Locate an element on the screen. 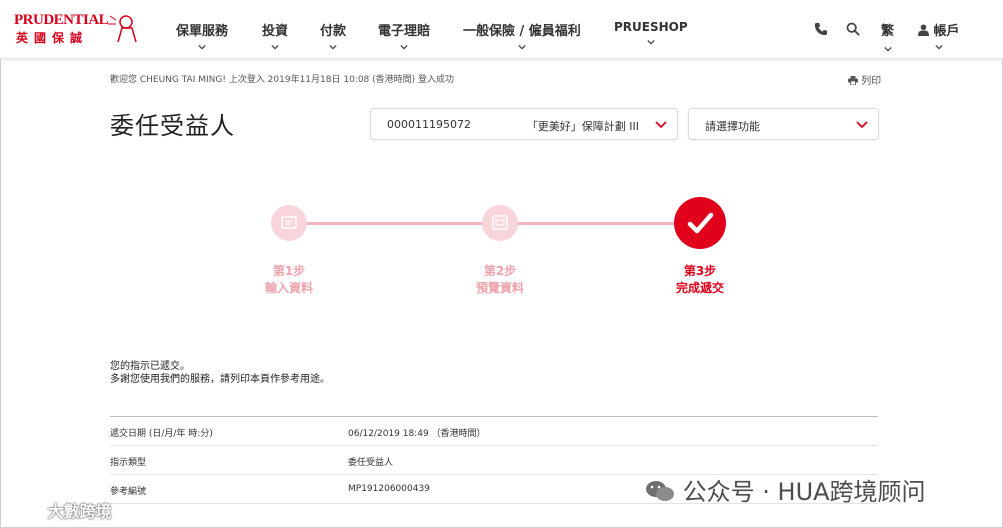 The height and width of the screenshot is (528, 1003). watermark2-text: 大數跨境 is located at coordinates (79, 511).